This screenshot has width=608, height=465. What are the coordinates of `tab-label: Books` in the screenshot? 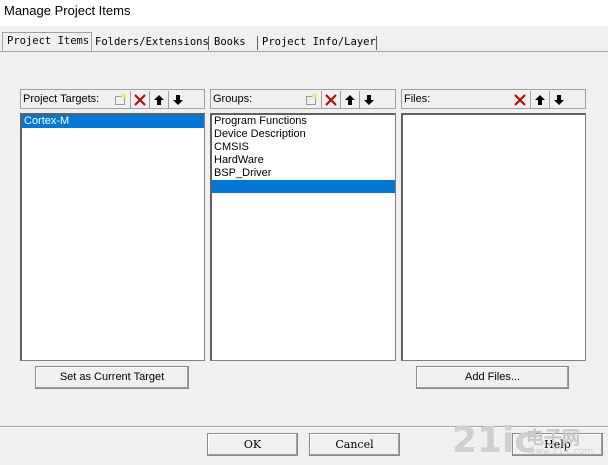 It's located at (230, 42).